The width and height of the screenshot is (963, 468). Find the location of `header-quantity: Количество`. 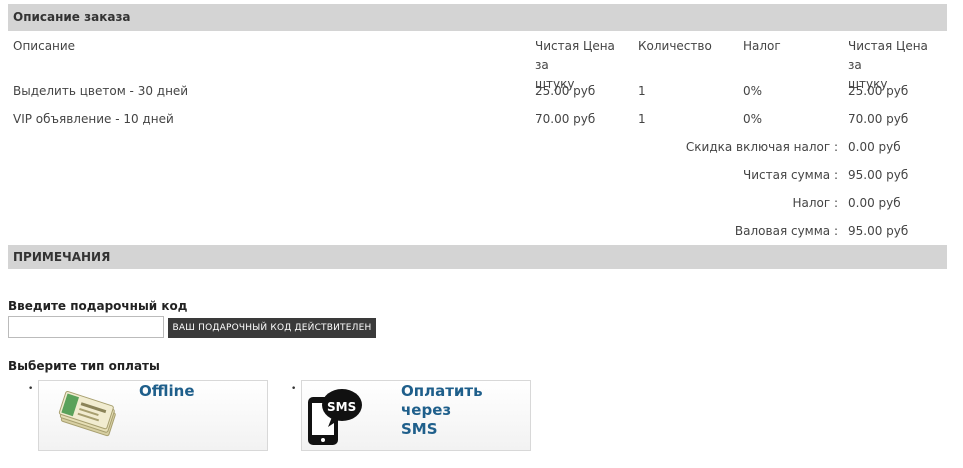

header-quantity: Количество is located at coordinates (675, 46).